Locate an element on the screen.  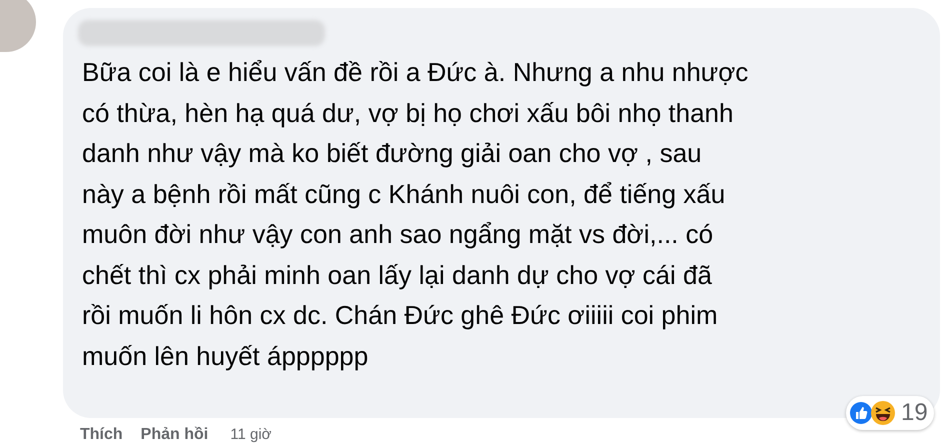
like-link: Thích is located at coordinates (101, 434).